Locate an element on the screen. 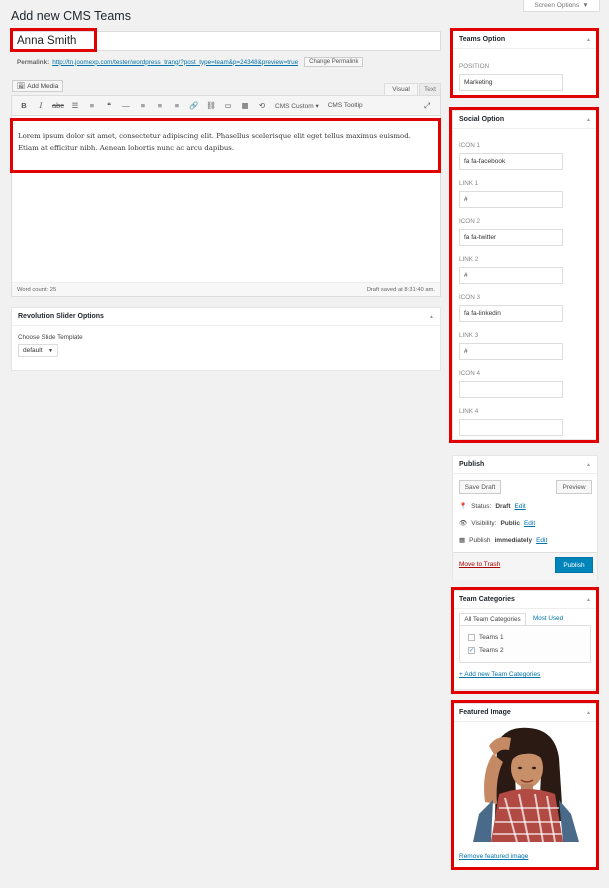  blockquote-icon: ❝ is located at coordinates (109, 106).